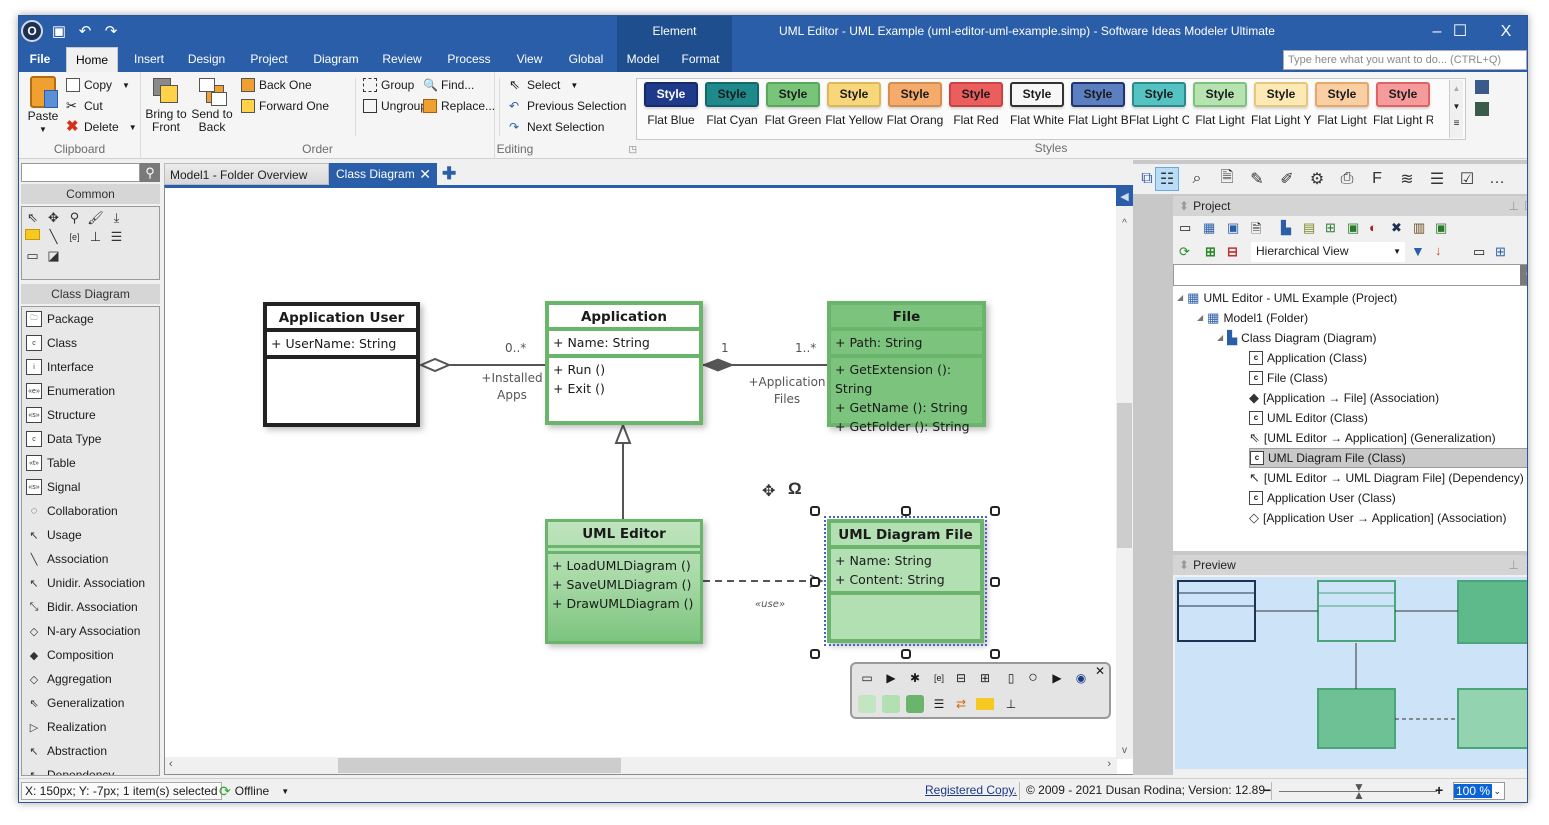 The image size is (1549, 825). What do you see at coordinates (1033, 678) in the screenshot?
I see `shape-circle-icon: ○` at bounding box center [1033, 678].